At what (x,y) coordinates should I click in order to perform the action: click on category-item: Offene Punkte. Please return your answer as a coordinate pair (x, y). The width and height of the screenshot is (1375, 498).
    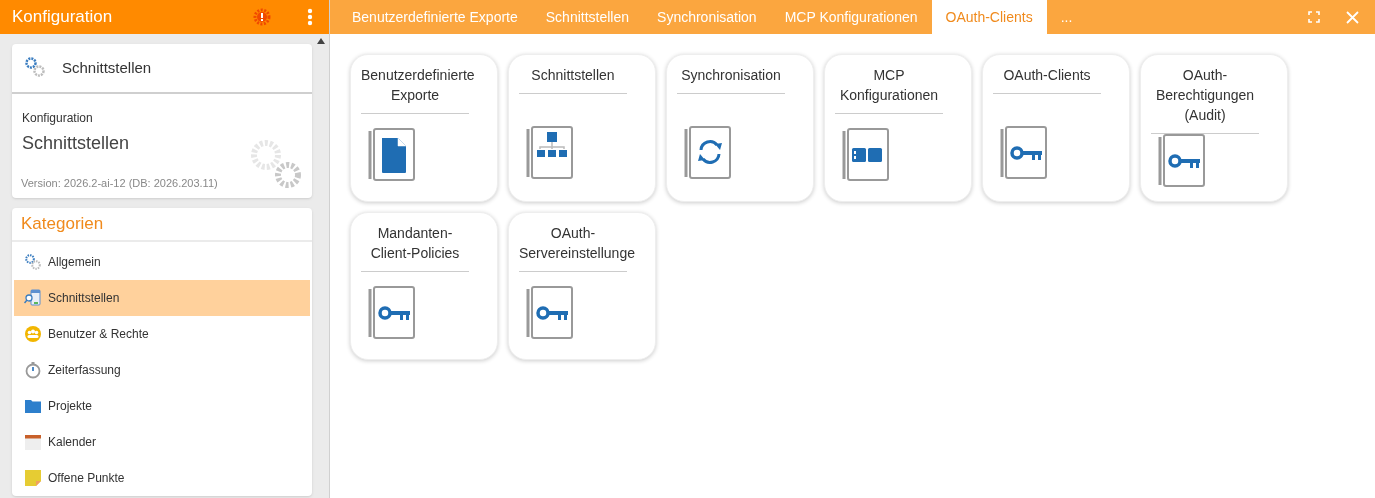
    Looking at the image, I should click on (162, 478).